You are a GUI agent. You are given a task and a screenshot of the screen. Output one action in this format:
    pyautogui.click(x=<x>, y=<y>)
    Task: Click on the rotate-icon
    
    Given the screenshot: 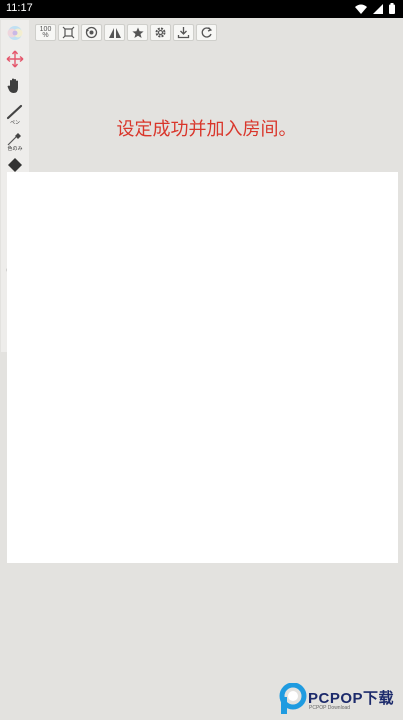 What is the action you would take?
    pyautogui.click(x=91, y=32)
    